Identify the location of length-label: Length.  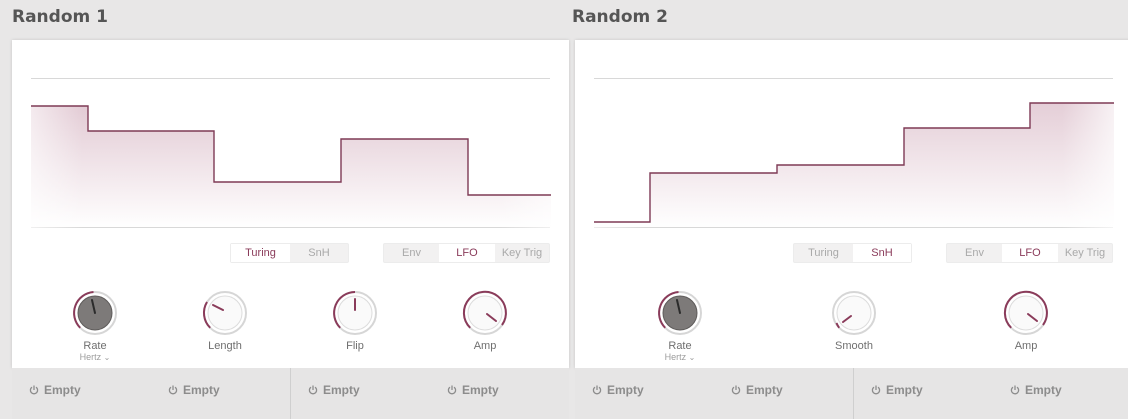
(225, 346).